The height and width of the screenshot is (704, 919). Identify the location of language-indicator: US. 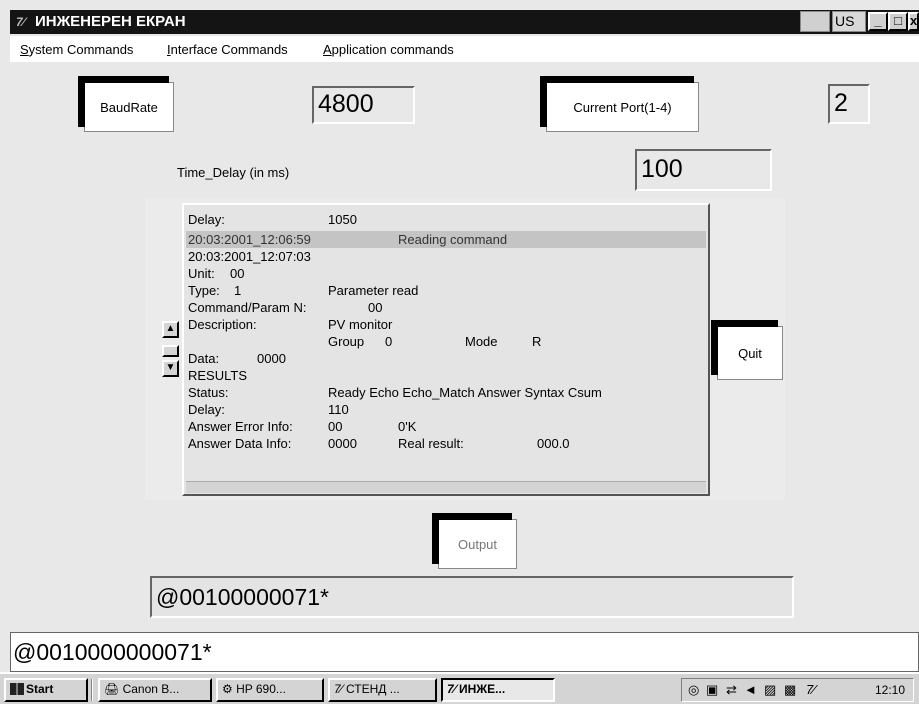
(849, 21).